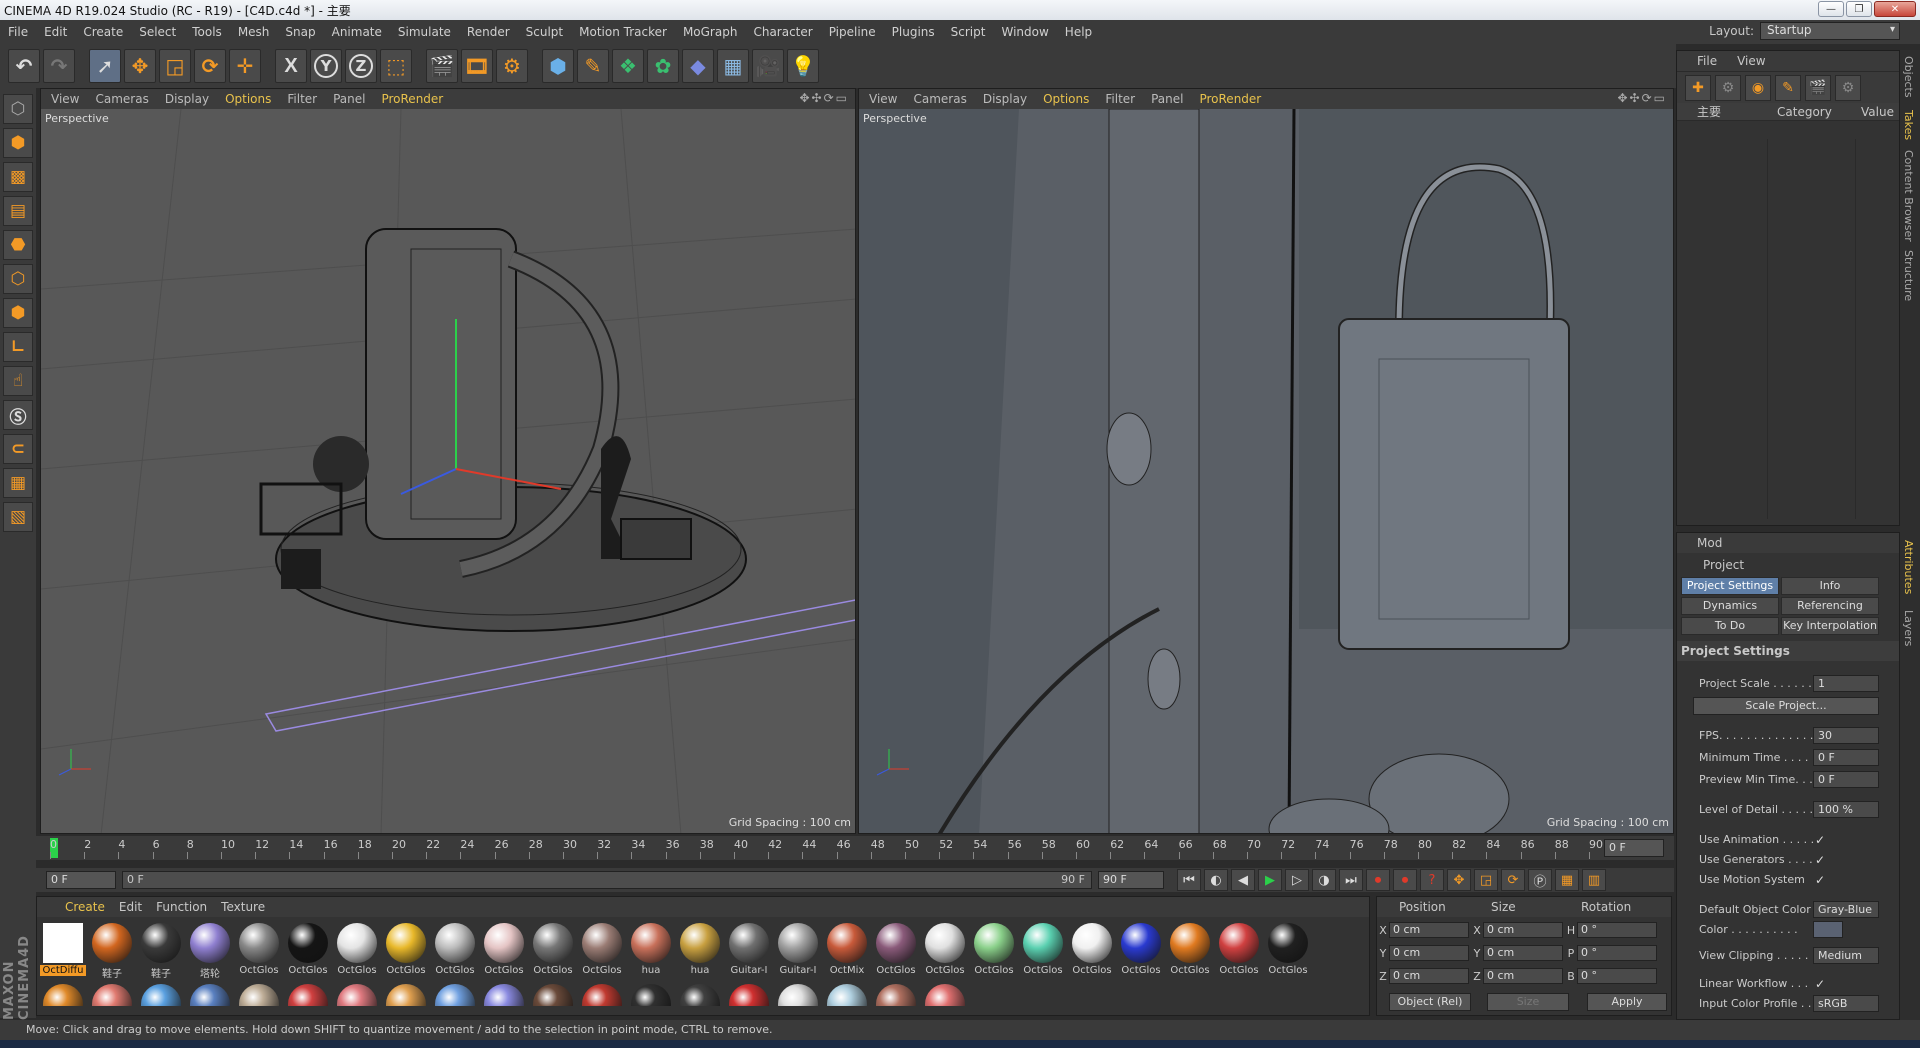 Image resolution: width=1920 pixels, height=1048 pixels. Describe the element at coordinates (1324, 880) in the screenshot. I see `next-key-icon: ◑` at that location.